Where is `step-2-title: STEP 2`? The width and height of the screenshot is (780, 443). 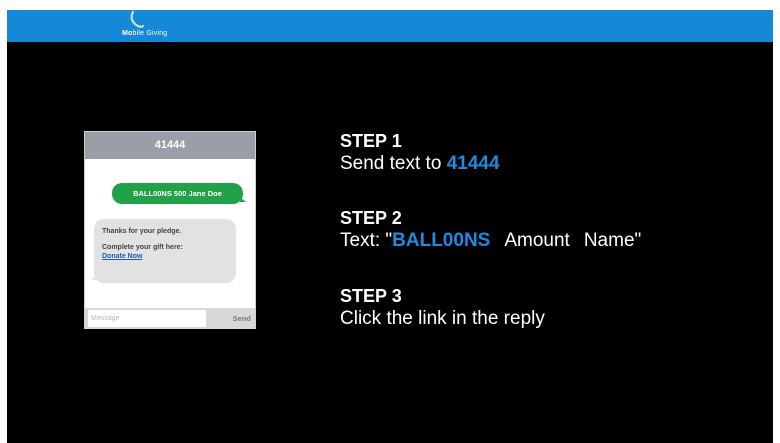 step-2-title: STEP 2 is located at coordinates (371, 218).